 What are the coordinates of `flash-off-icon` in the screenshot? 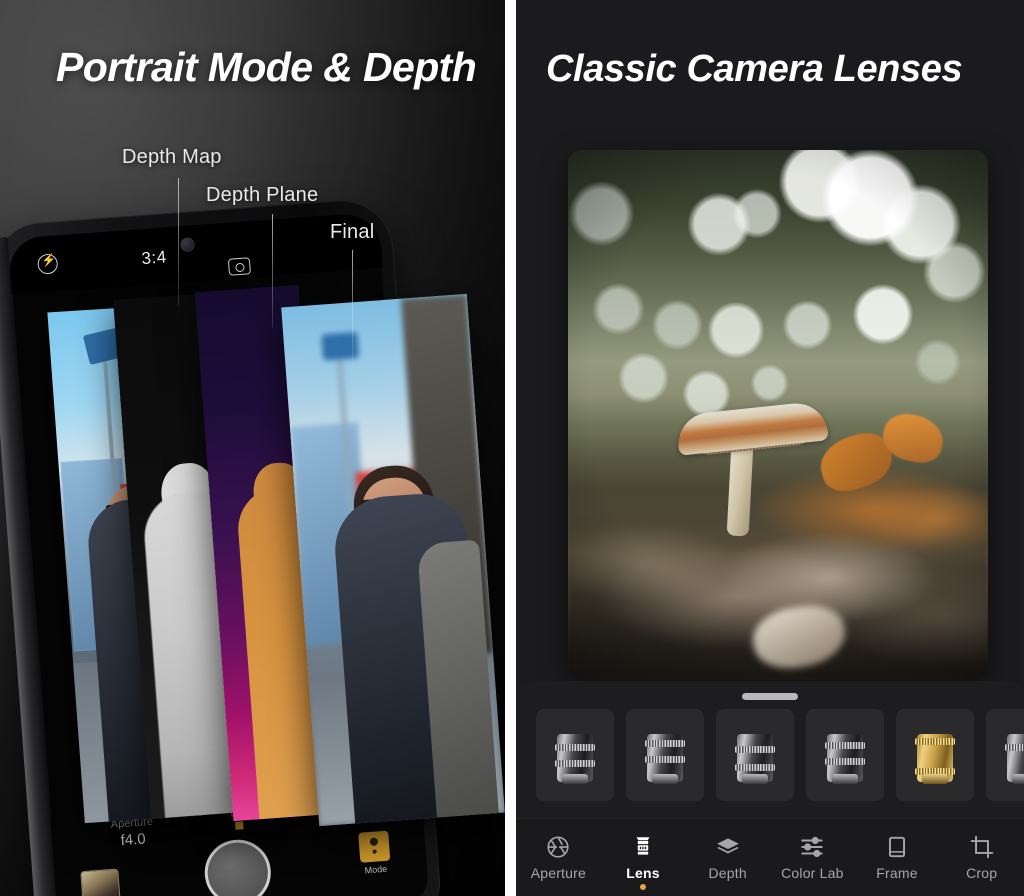 It's located at (47, 264).